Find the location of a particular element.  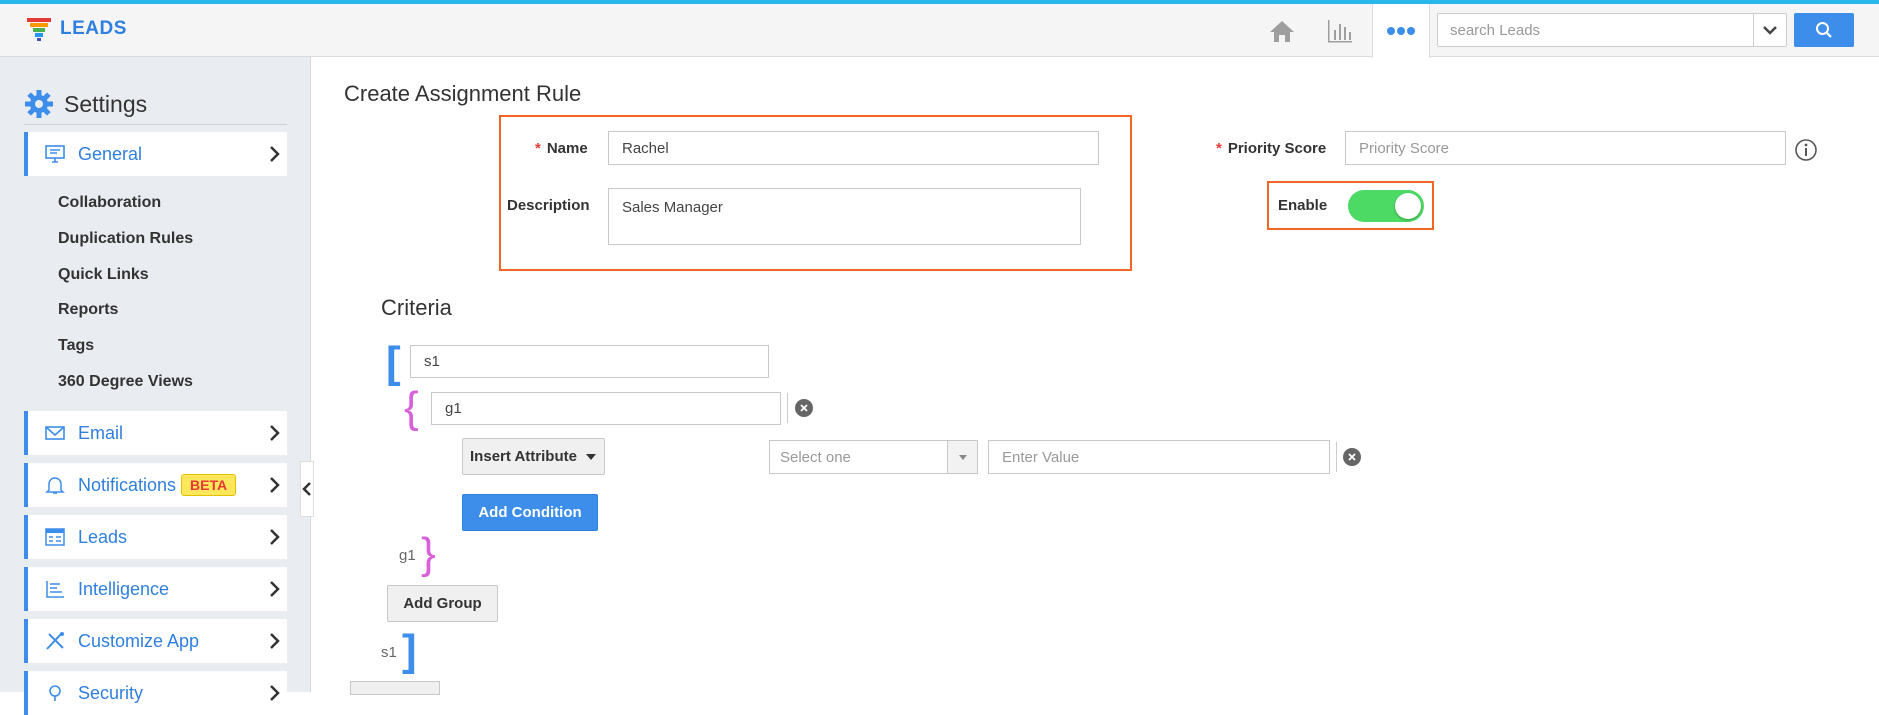

name-label: * Name is located at coordinates (561, 148).